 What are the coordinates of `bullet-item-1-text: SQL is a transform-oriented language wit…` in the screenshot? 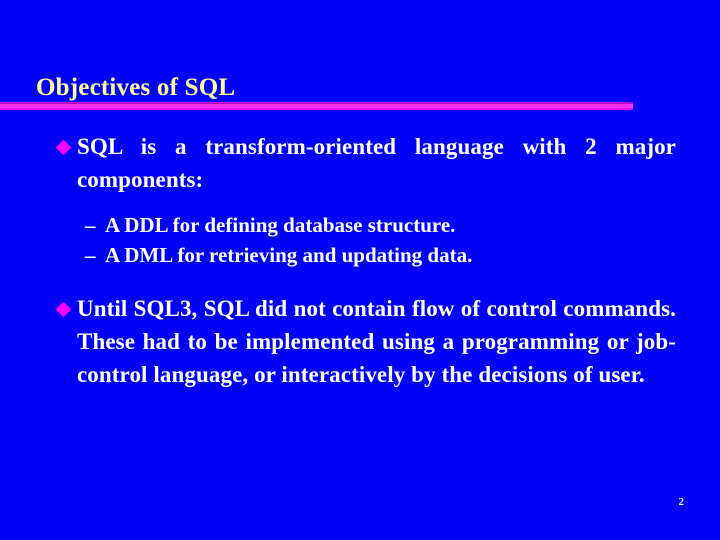 It's located at (376, 163).